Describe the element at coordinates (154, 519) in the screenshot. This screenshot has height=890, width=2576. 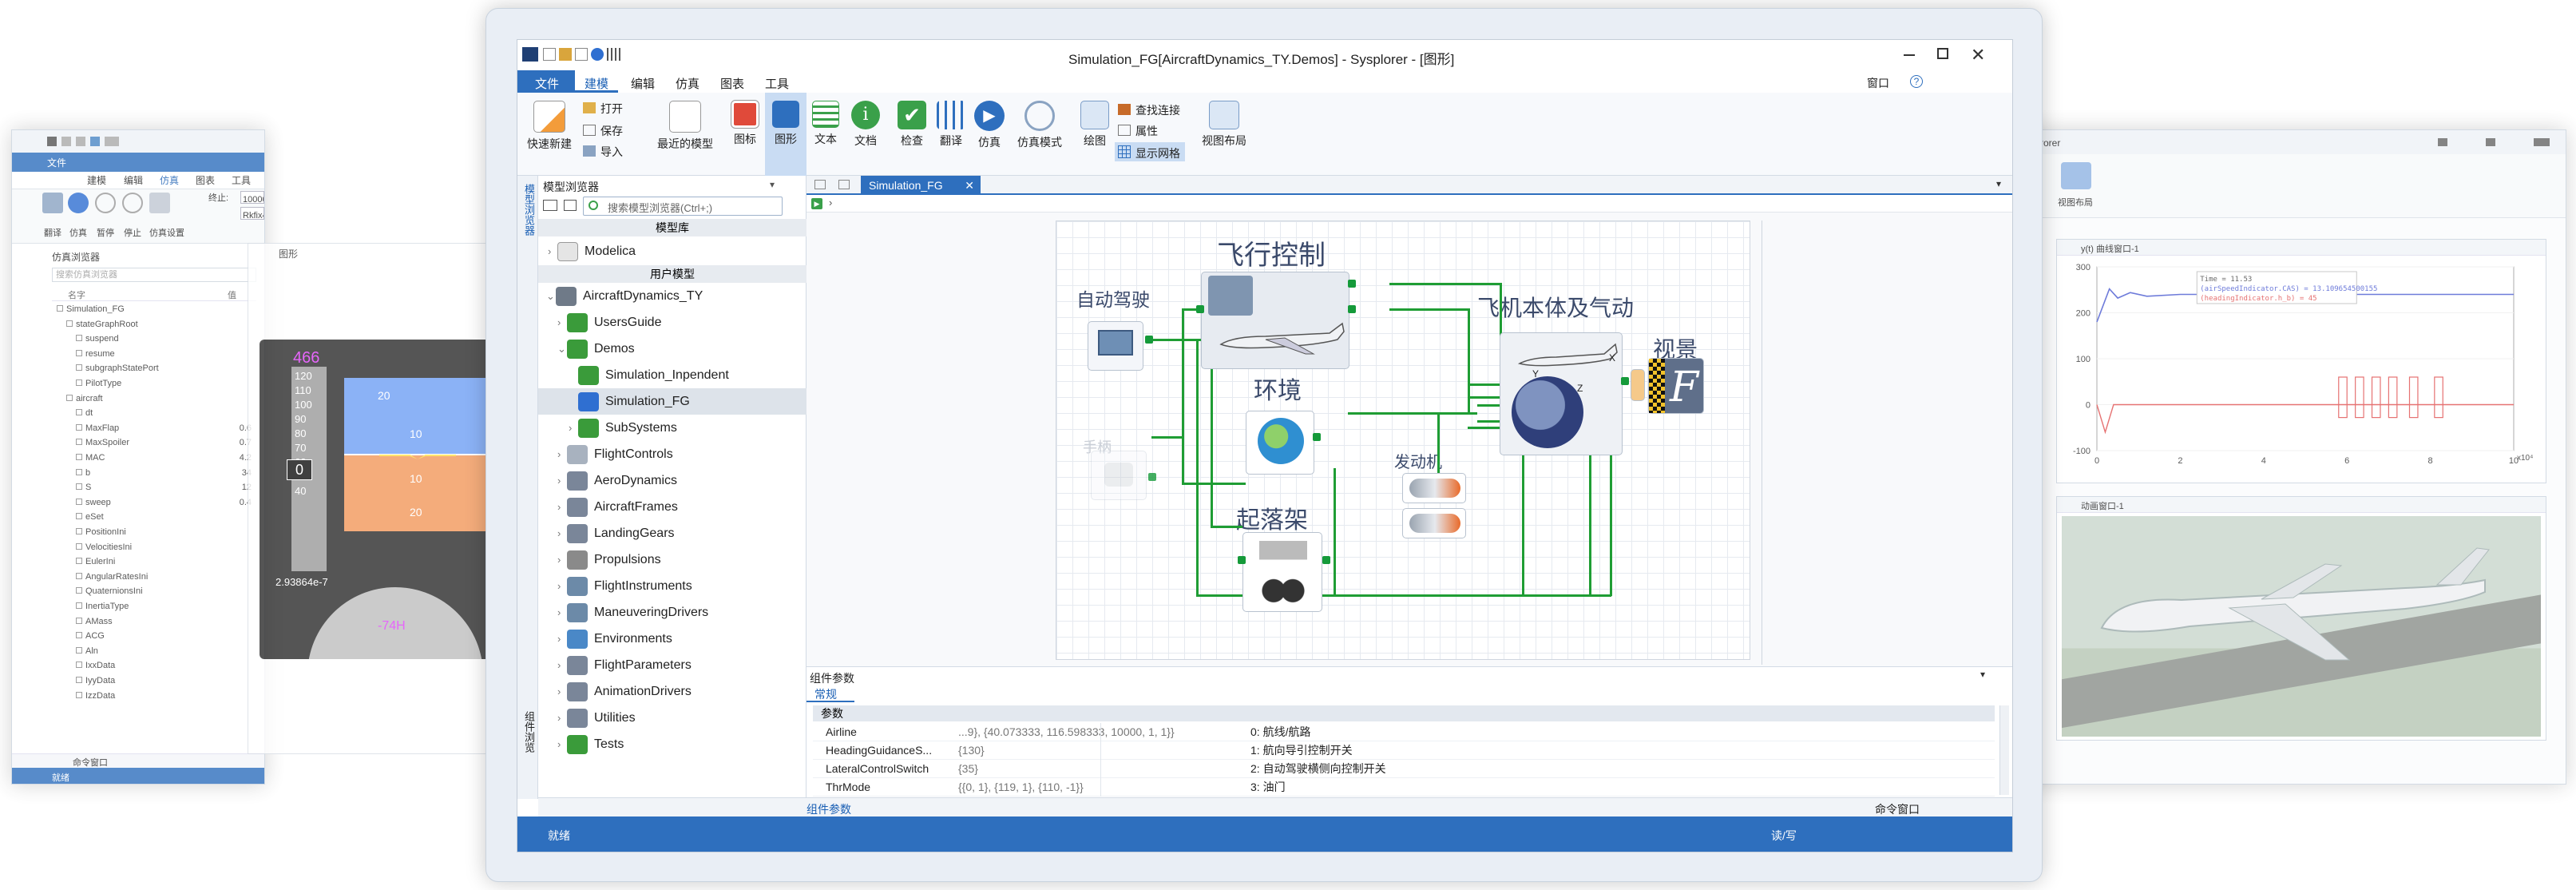
I see `left-tree-item: eSet` at that location.